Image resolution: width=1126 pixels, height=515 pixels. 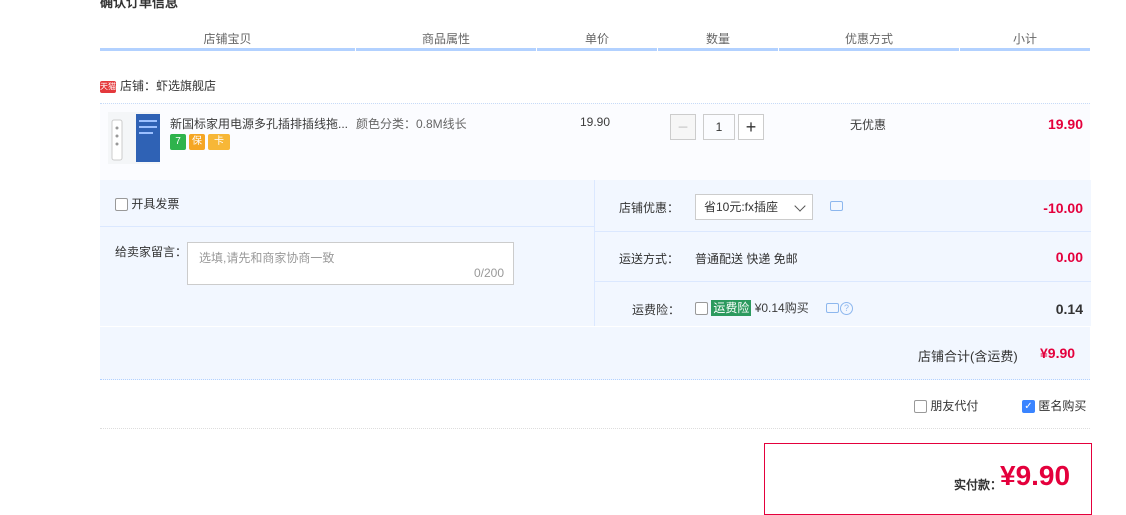 I want to click on message-placeholder: 选填,请先和商家协商一致, so click(x=267, y=258).